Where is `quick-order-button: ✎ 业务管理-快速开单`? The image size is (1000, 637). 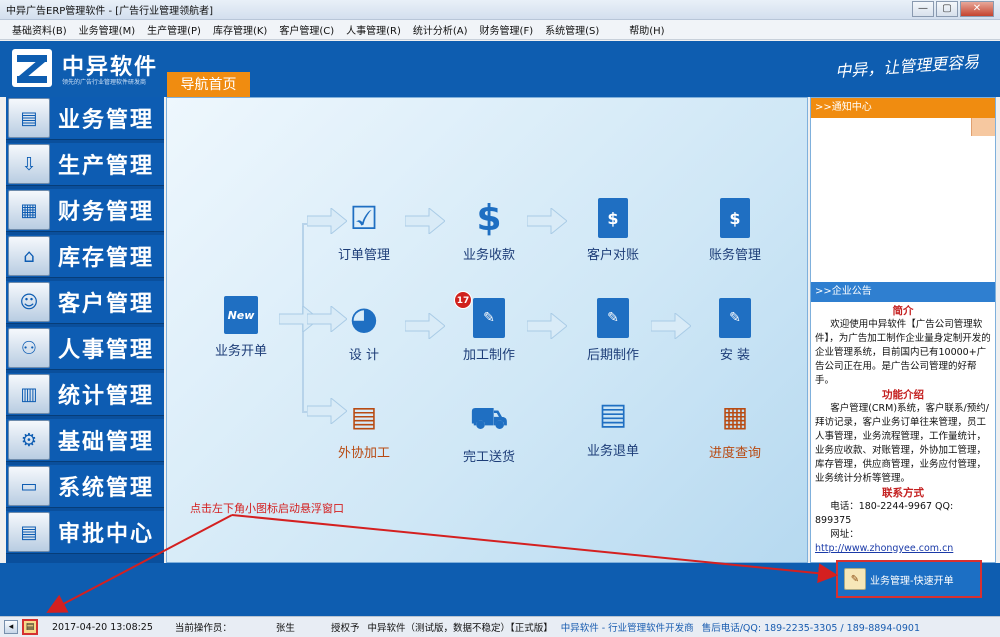
quick-order-button: ✎ 业务管理-快速开单 is located at coordinates (909, 579).